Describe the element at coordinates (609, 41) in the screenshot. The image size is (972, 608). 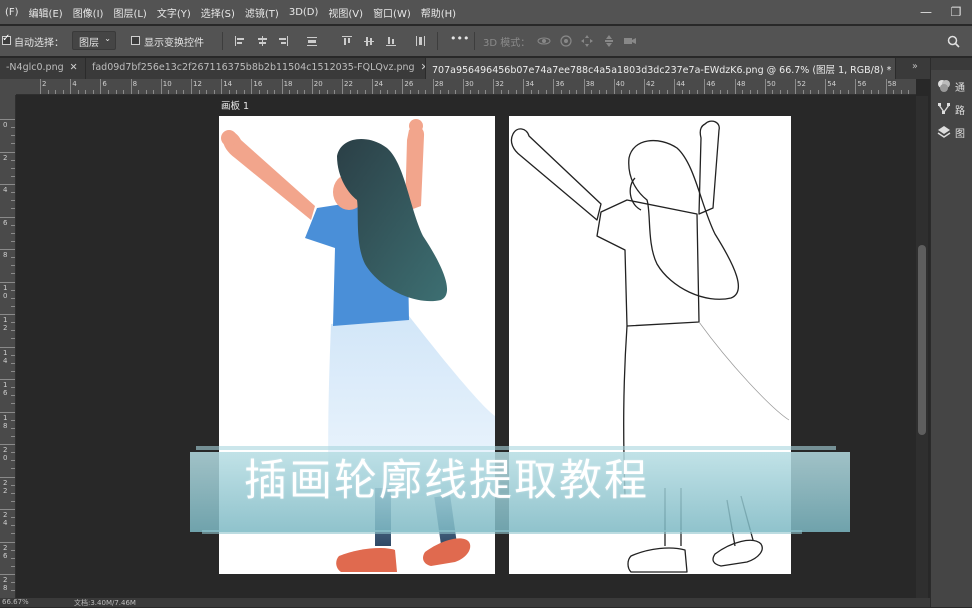
I see `slide-3d-icon` at that location.